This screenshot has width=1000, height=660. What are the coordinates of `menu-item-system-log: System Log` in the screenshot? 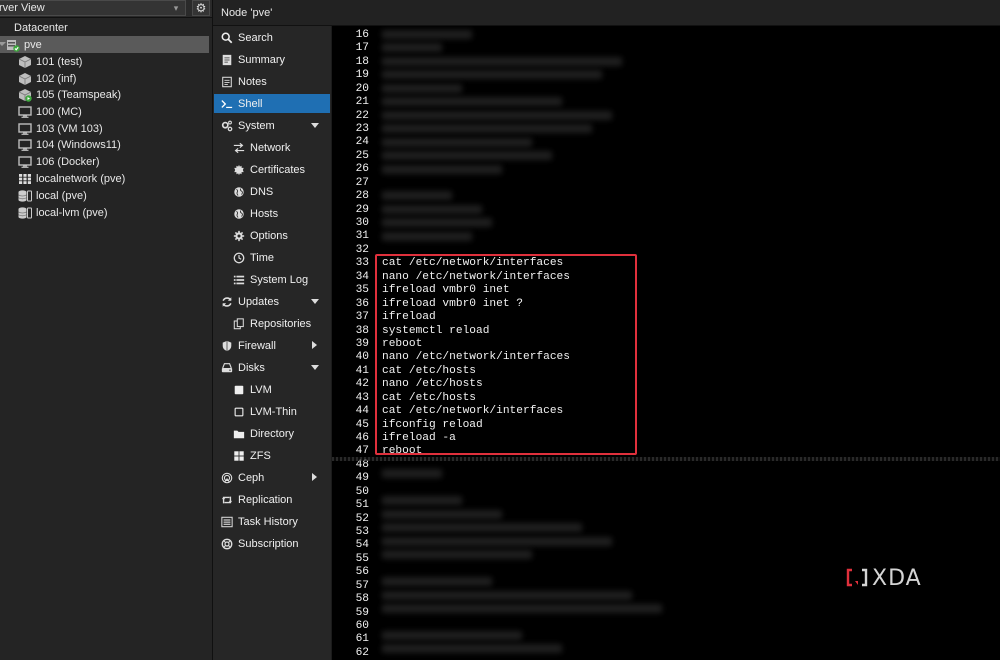 It's located at (272, 279).